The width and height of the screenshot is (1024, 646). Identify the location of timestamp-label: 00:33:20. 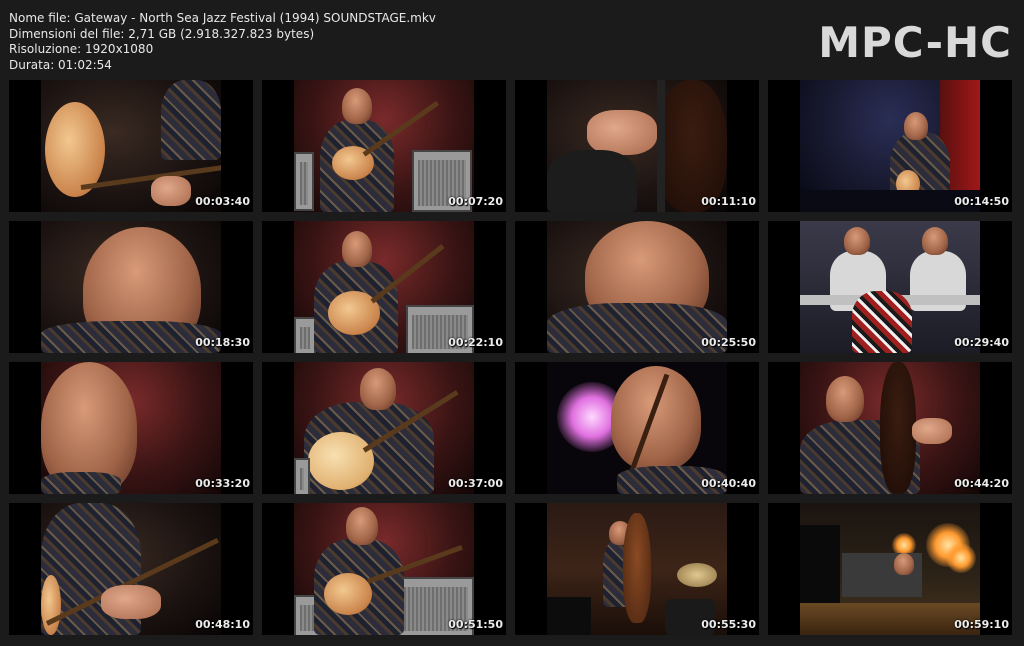
(222, 483).